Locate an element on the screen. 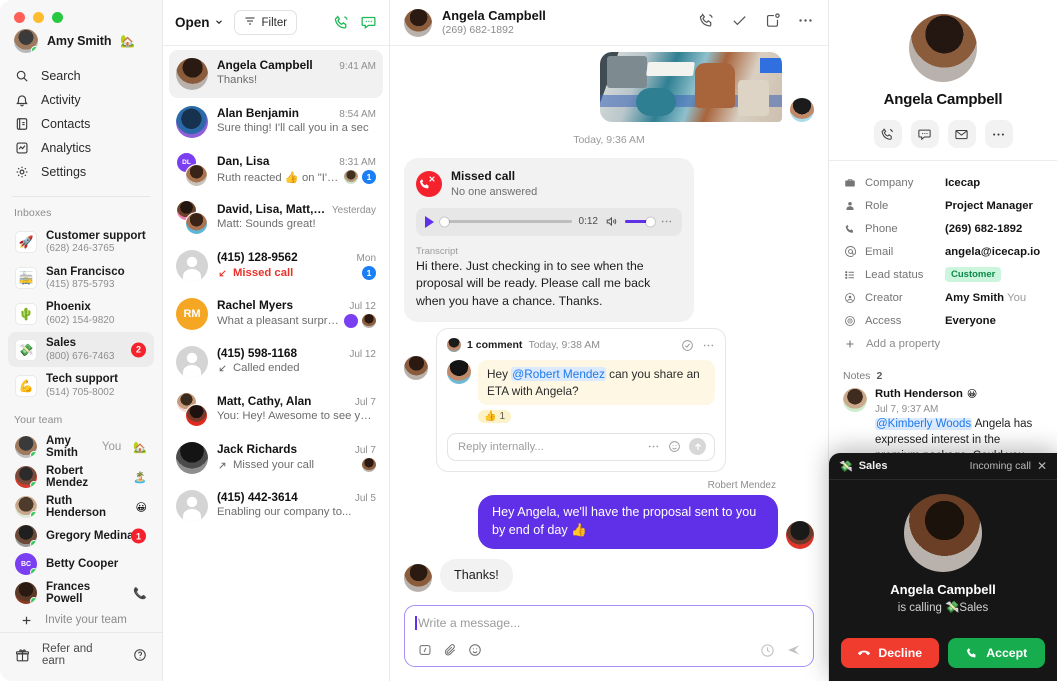  inbox-item-san-francisco: 🚋 San Francisco (415) 875-5793 is located at coordinates (81, 278).